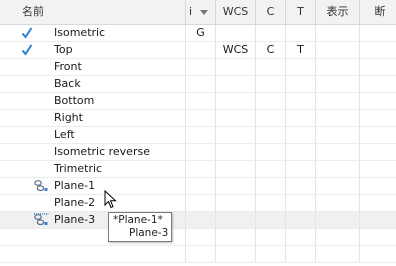  I want to click on view-row: Left, so click(198, 135).